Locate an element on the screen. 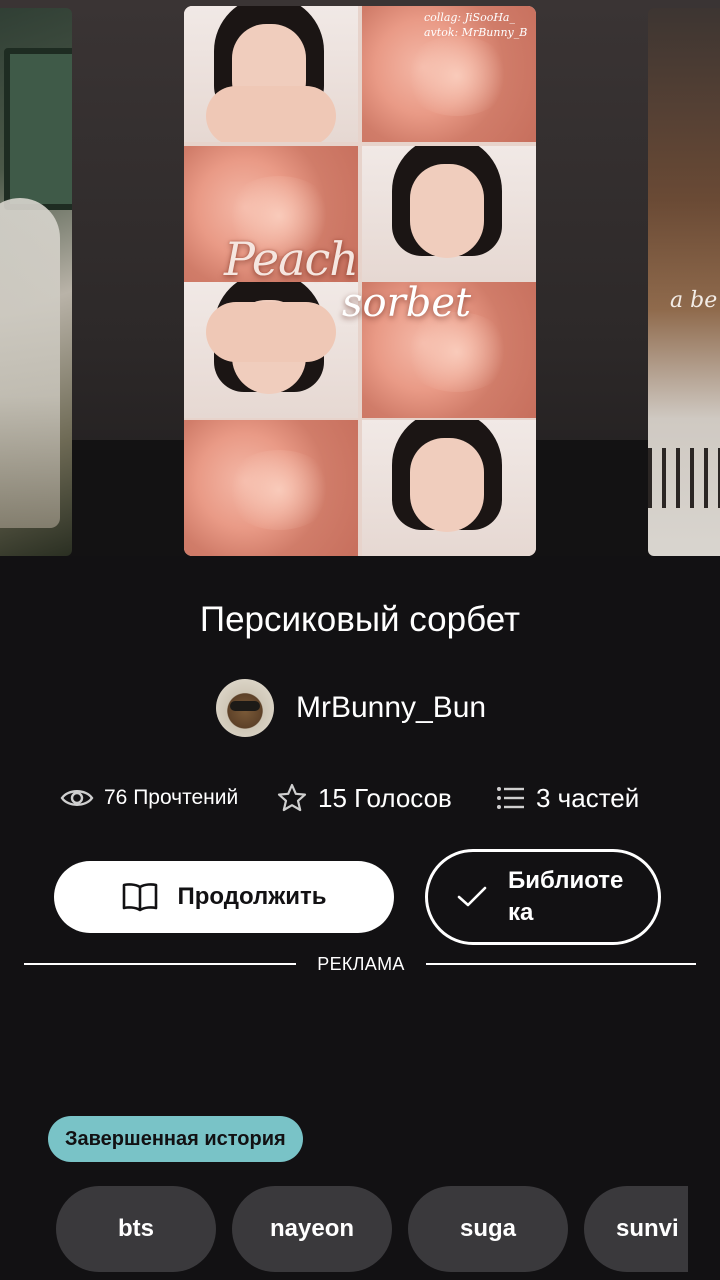 Image resolution: width=720 pixels, height=1280 pixels. cover-title-text: Peach is located at coordinates (291, 259).